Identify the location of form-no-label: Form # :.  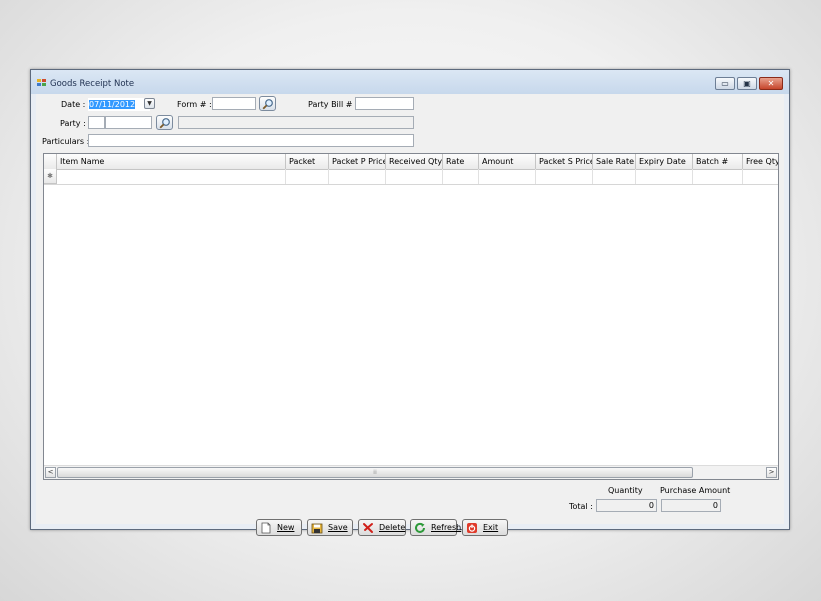
(194, 104).